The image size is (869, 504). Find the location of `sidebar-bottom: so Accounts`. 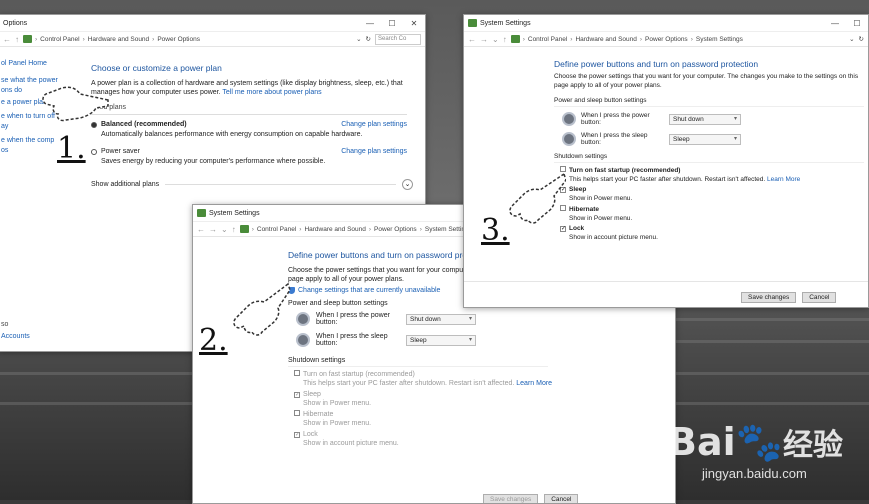

sidebar-bottom: so Accounts is located at coordinates (15, 331).